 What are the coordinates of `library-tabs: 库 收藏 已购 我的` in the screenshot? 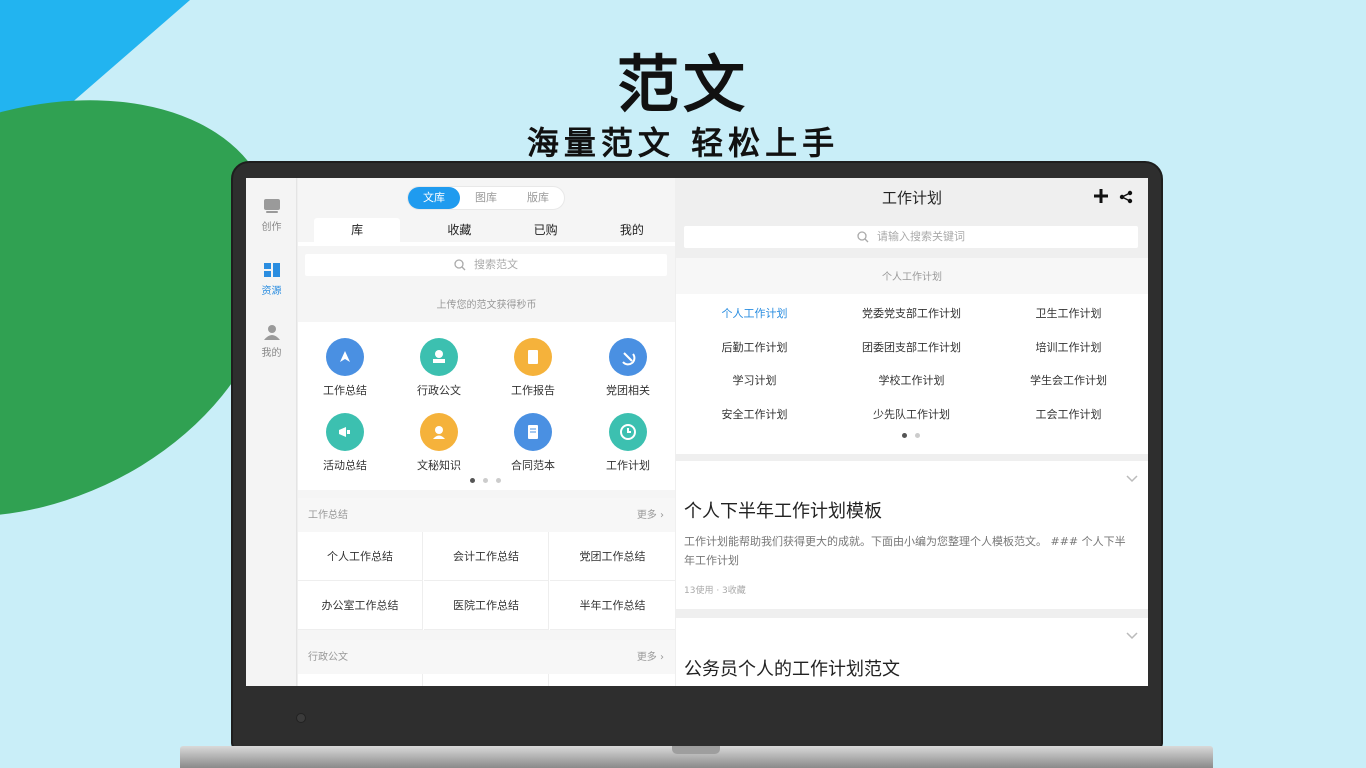 It's located at (486, 230).